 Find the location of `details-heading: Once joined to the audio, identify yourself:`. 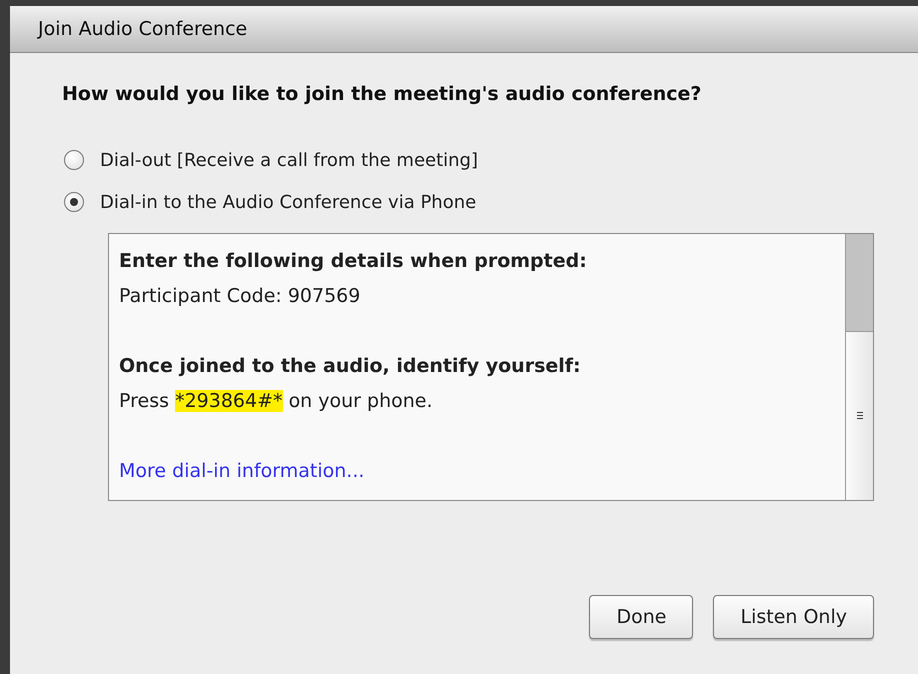

details-heading: Once joined to the audio, identify yourself: is located at coordinates (350, 366).